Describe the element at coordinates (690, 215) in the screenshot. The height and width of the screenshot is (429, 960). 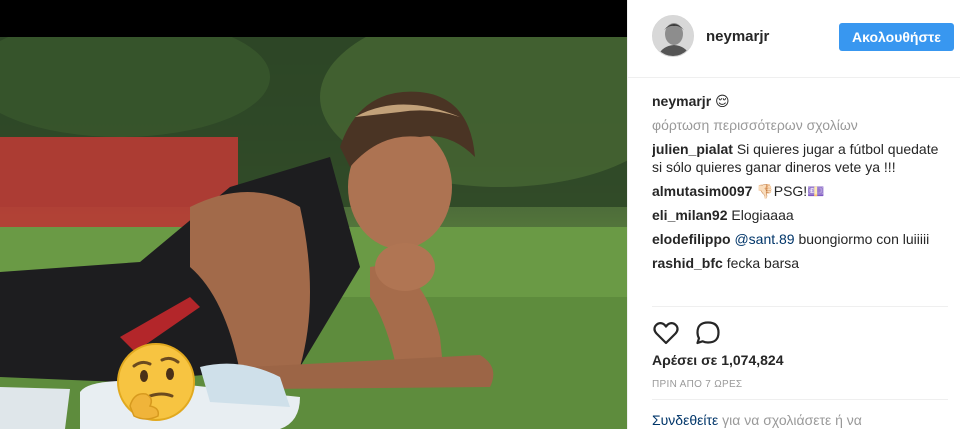
I see `comment-username: eli_milan92` at that location.